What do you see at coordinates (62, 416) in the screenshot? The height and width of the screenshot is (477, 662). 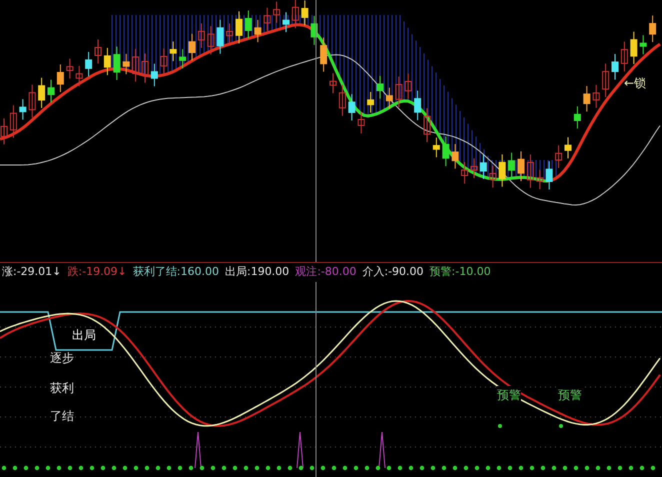 I see `zone-label: 了结` at bounding box center [62, 416].